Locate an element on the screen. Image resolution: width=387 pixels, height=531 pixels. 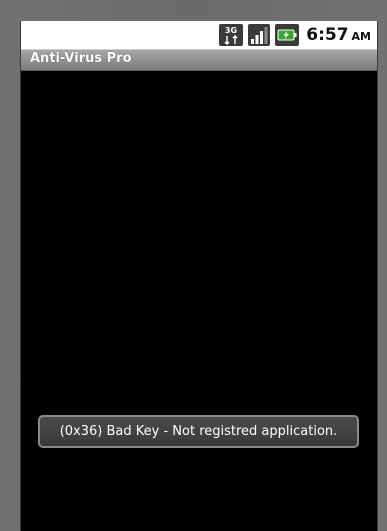
app-title: Anti-Virus Pro is located at coordinates (81, 58).